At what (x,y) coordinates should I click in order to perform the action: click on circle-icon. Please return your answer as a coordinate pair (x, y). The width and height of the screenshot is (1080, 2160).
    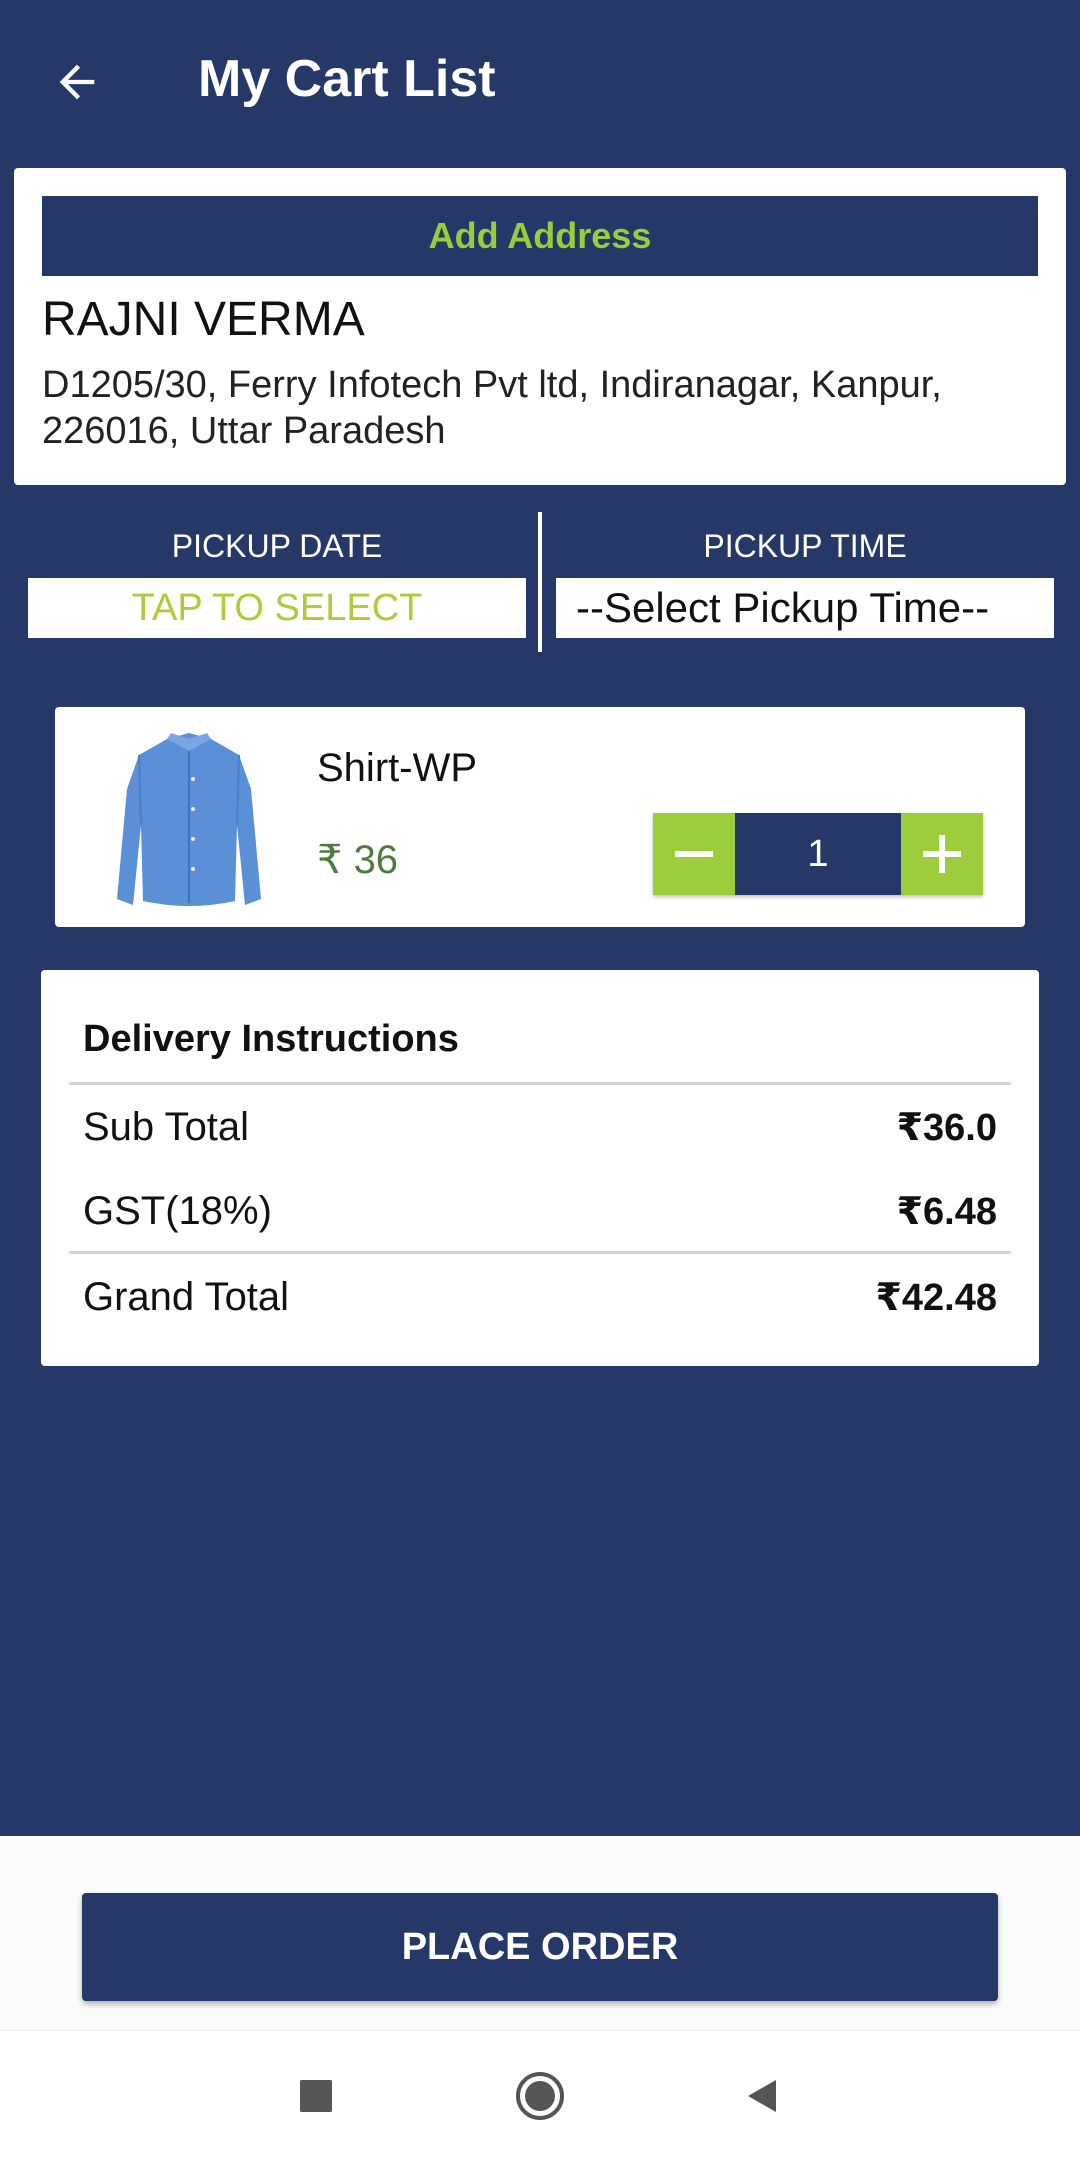
    Looking at the image, I should click on (540, 2096).